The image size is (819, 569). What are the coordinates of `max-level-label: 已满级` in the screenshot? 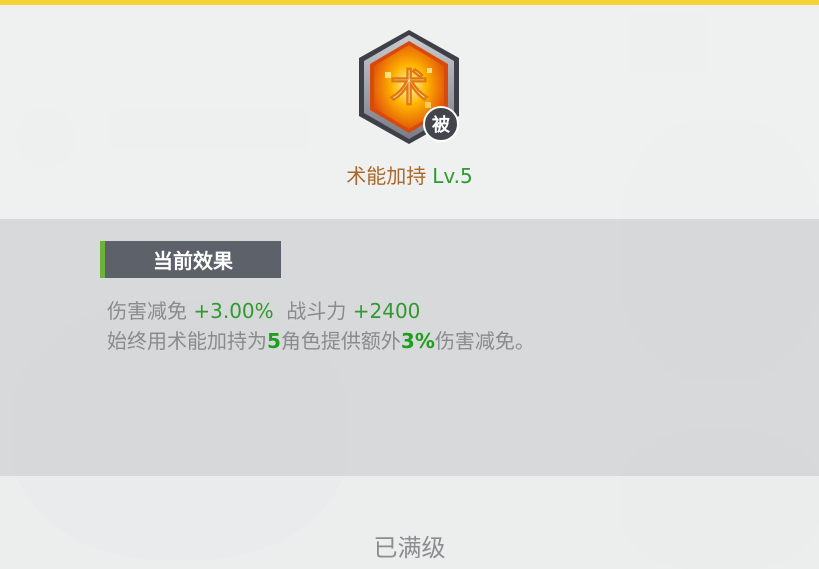 It's located at (409, 548).